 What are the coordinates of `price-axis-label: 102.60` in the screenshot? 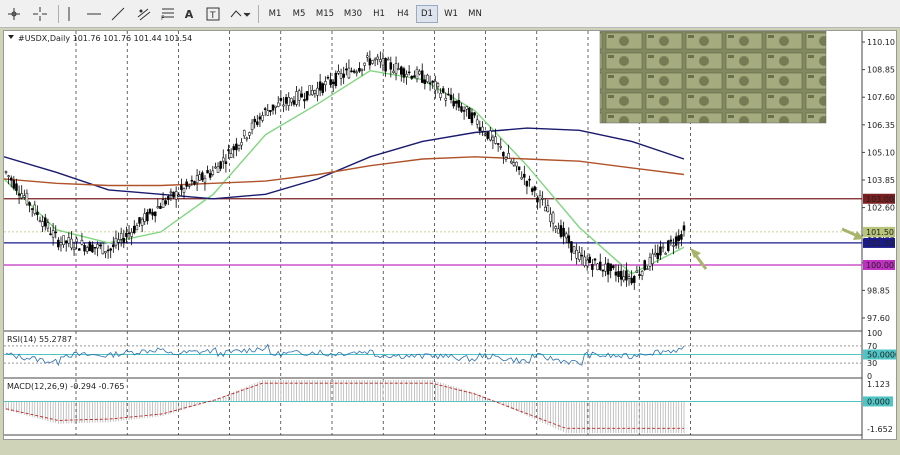 It's located at (881, 208).